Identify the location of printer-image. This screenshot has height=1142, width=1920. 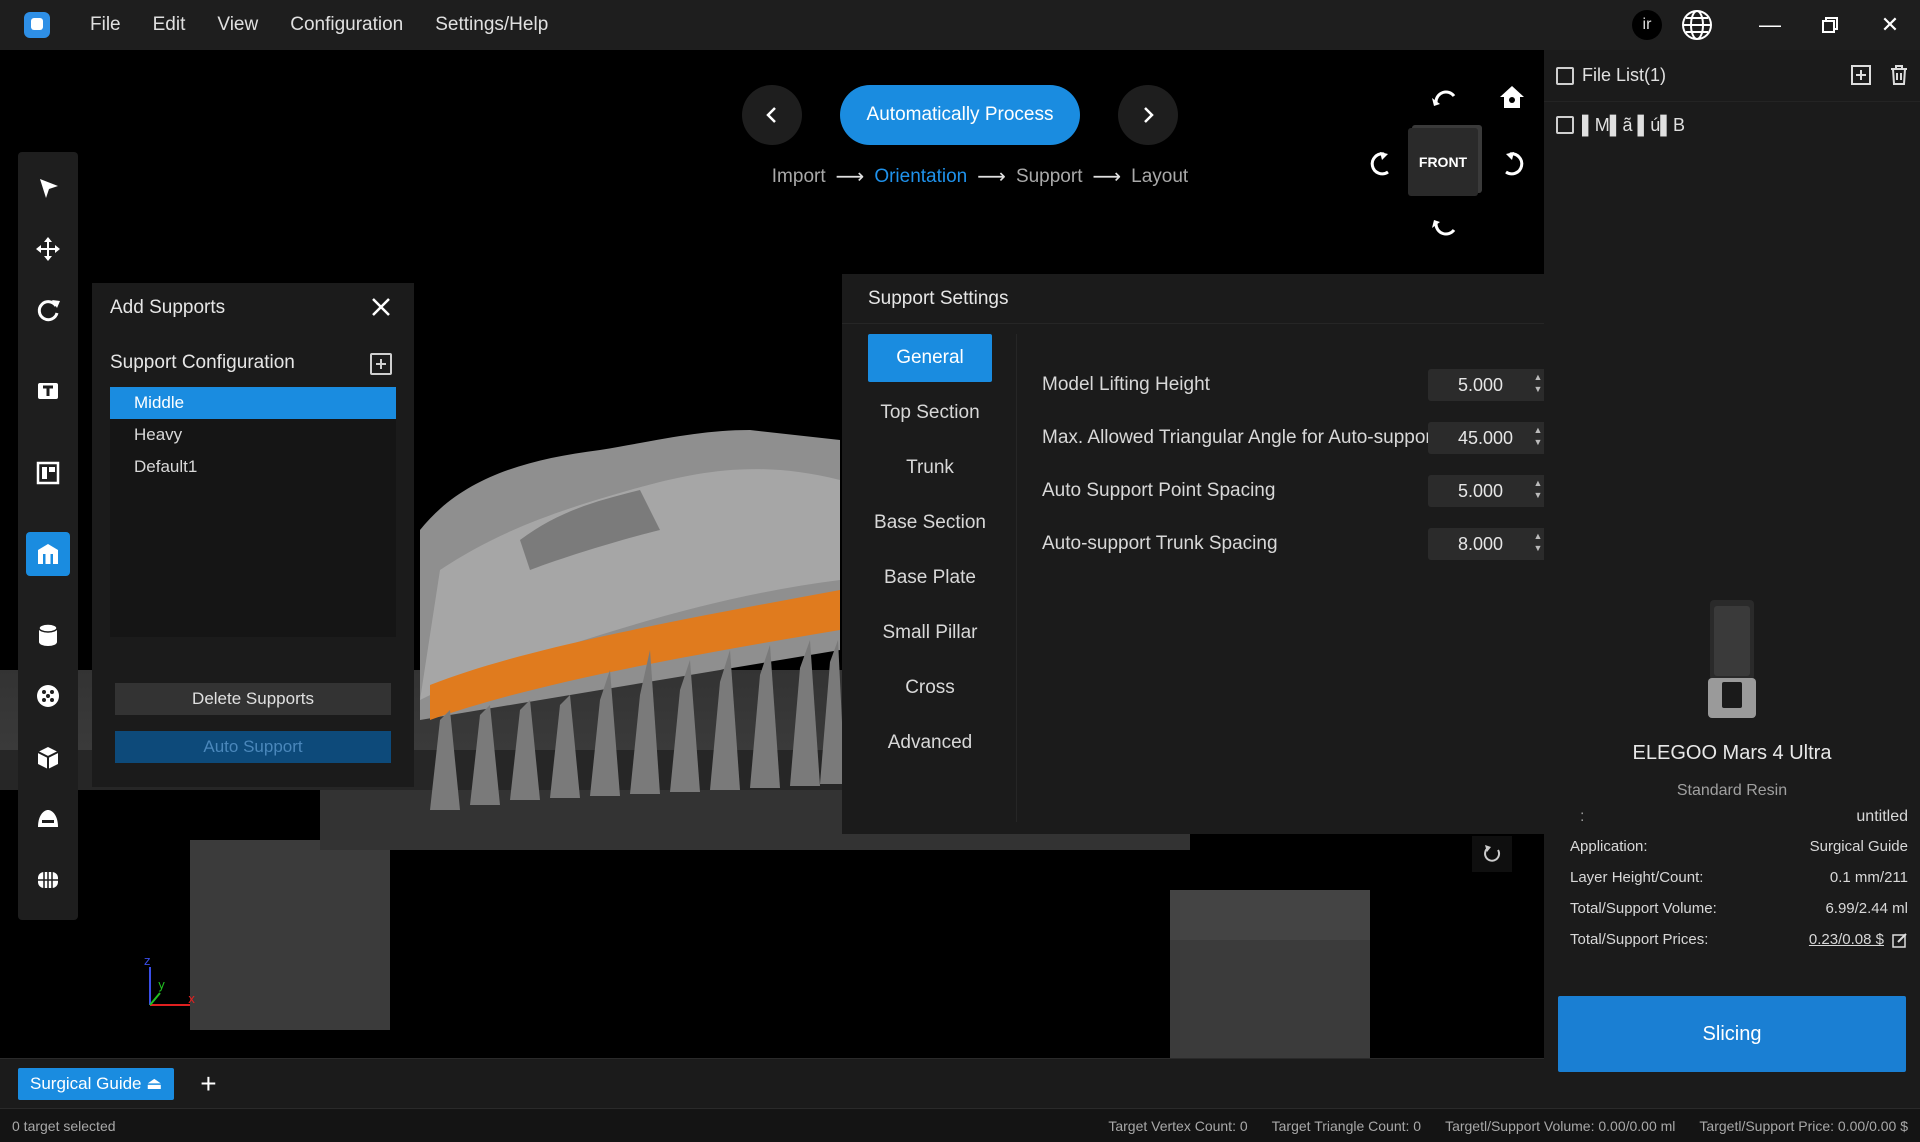
(1732, 659).